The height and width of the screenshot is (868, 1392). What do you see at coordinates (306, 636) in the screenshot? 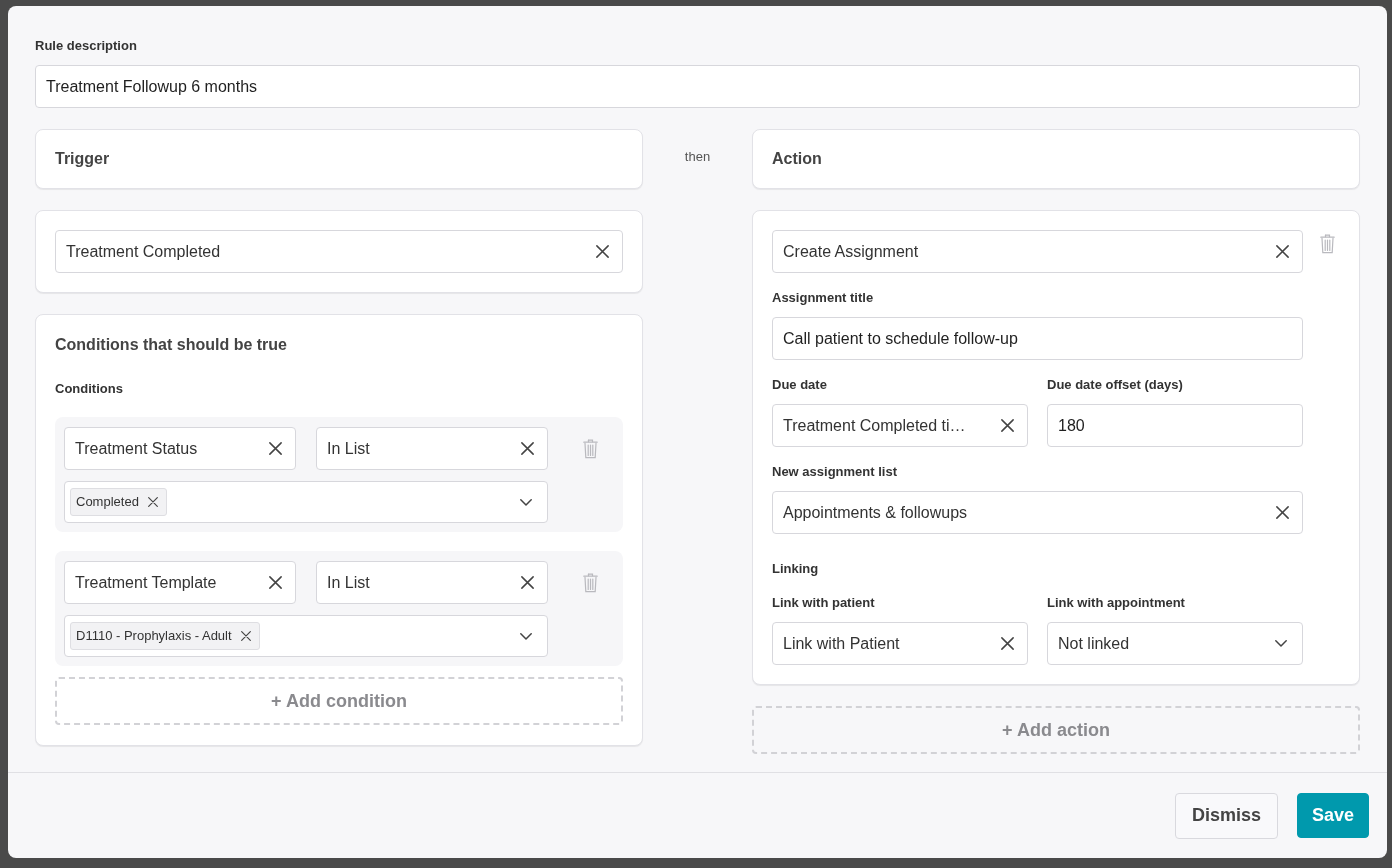
I see `multi-select-field: D1110 - Prophylaxis - Adult` at bounding box center [306, 636].